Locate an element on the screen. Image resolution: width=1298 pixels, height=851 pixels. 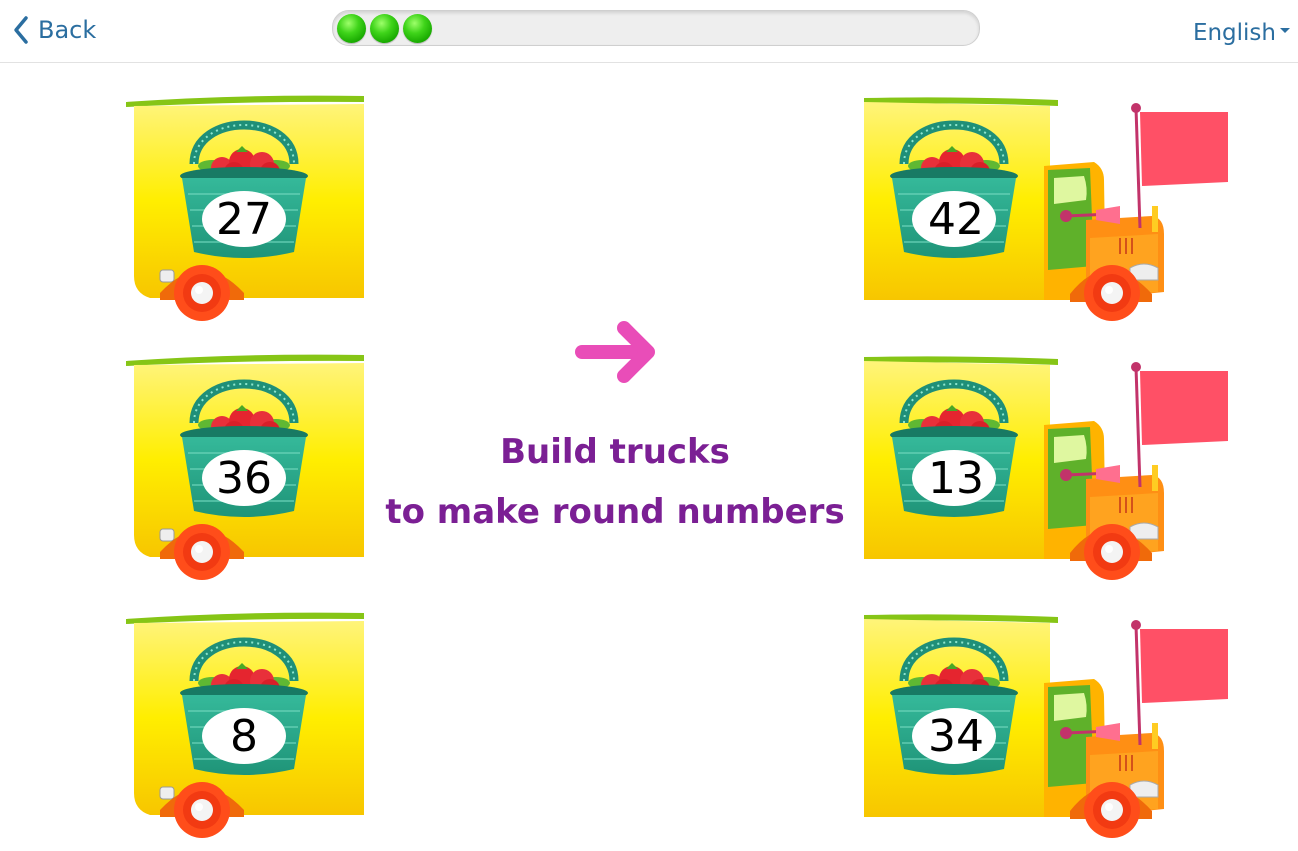
truck-front-2: 13 is located at coordinates (1043, 467).